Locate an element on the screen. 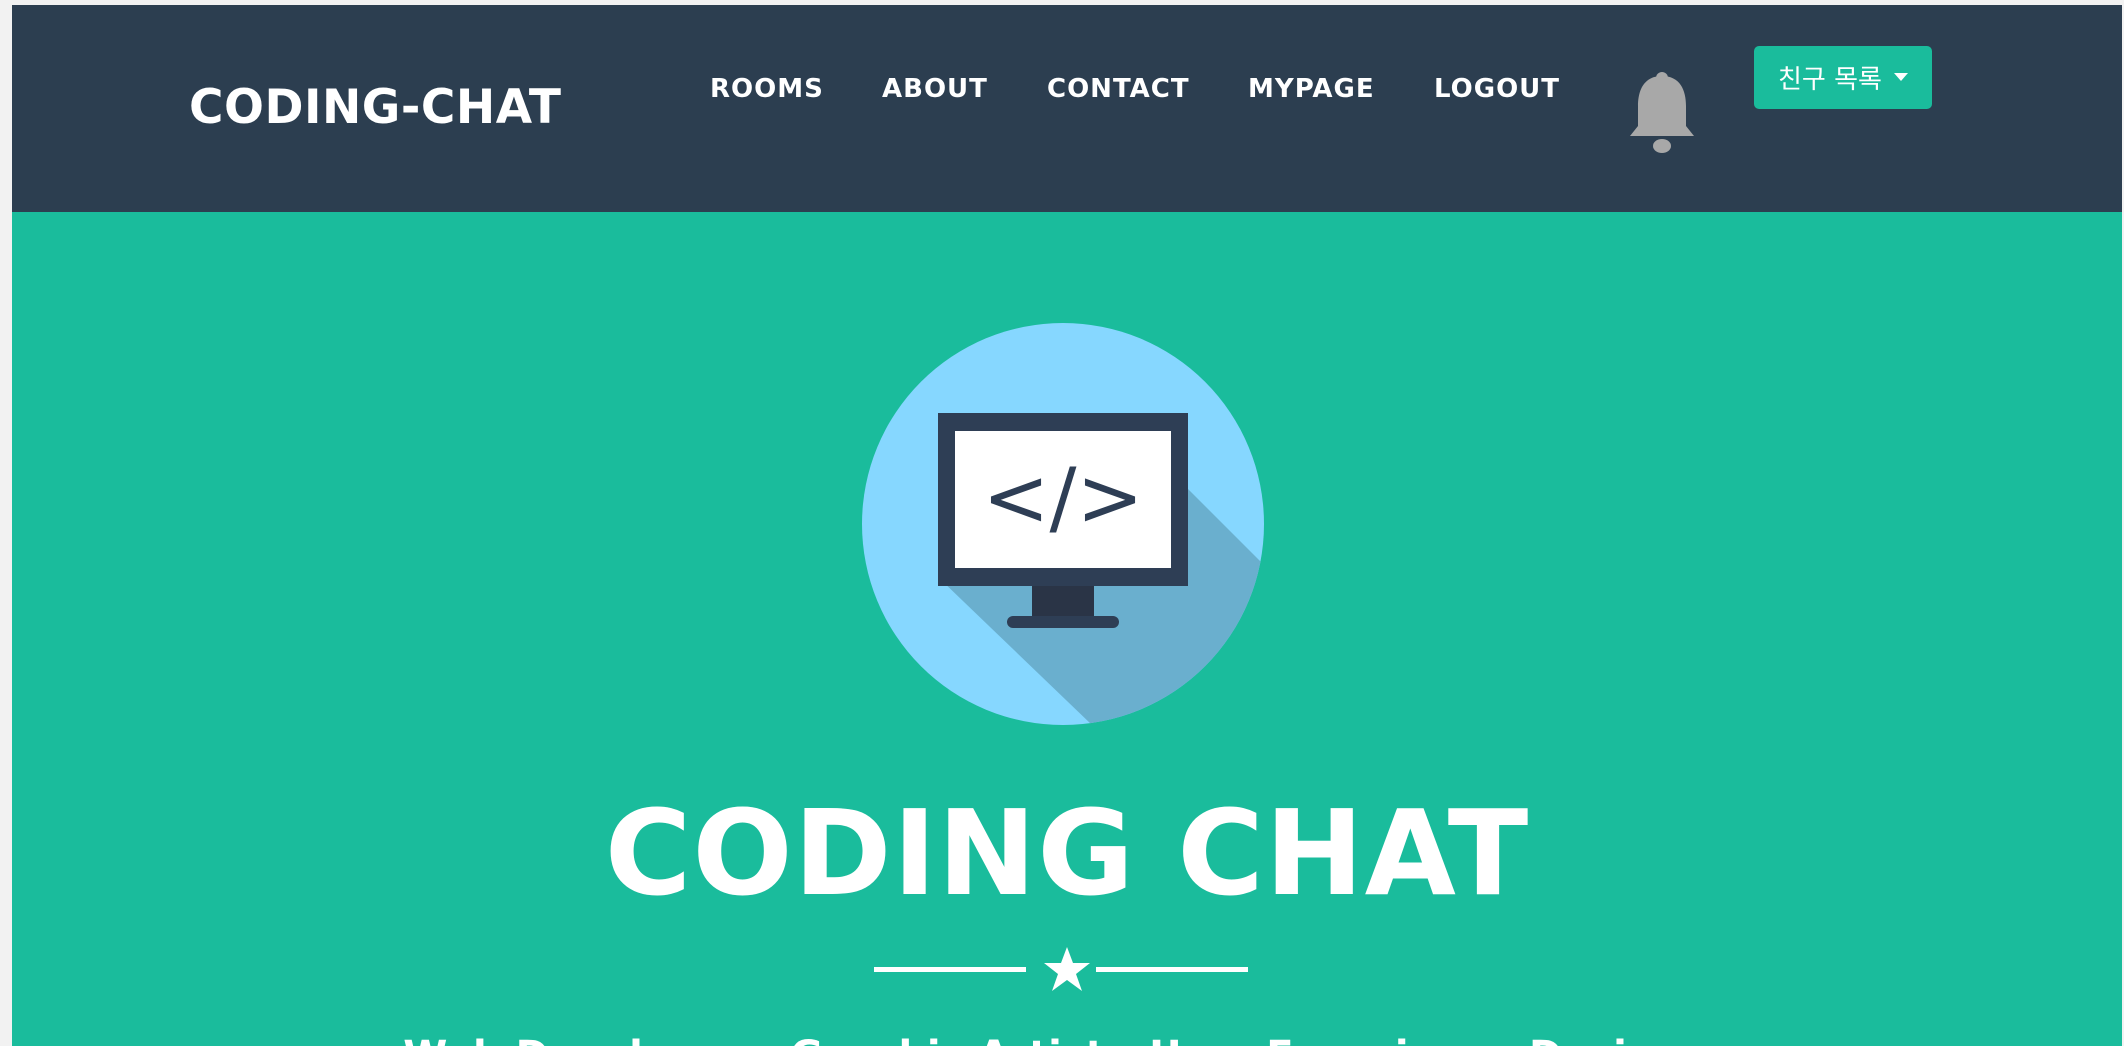  code-monitor-icon: </> is located at coordinates (1063, 524).